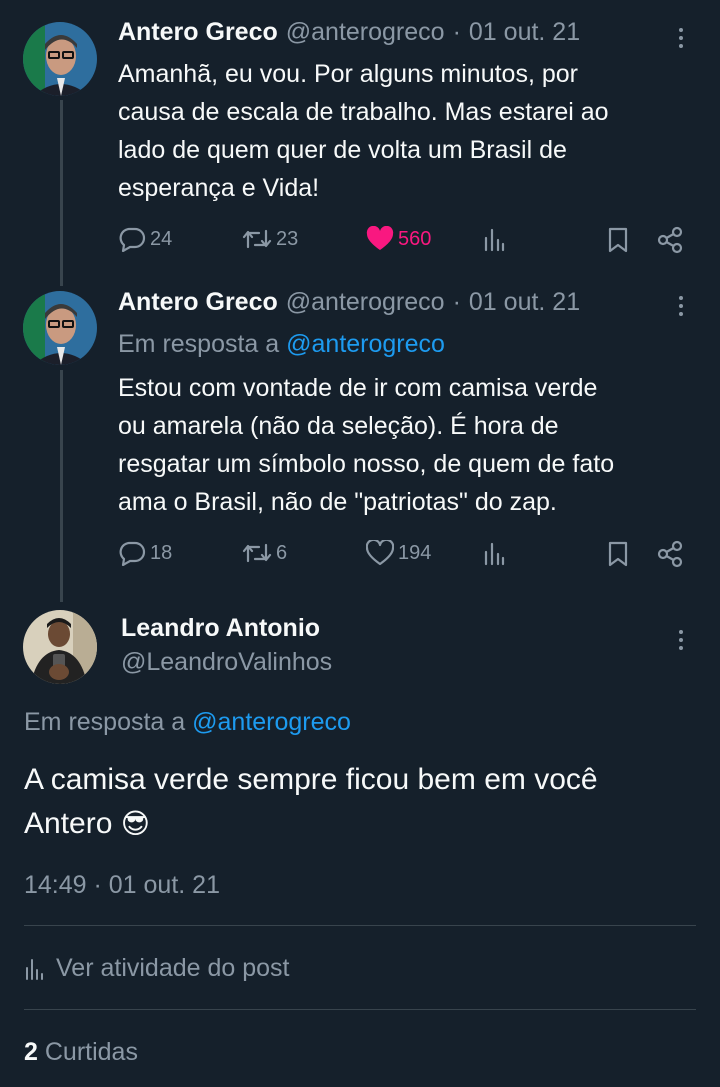 The height and width of the screenshot is (1087, 720). What do you see at coordinates (68, 823) in the screenshot?
I see `main-post-line: Antero` at bounding box center [68, 823].